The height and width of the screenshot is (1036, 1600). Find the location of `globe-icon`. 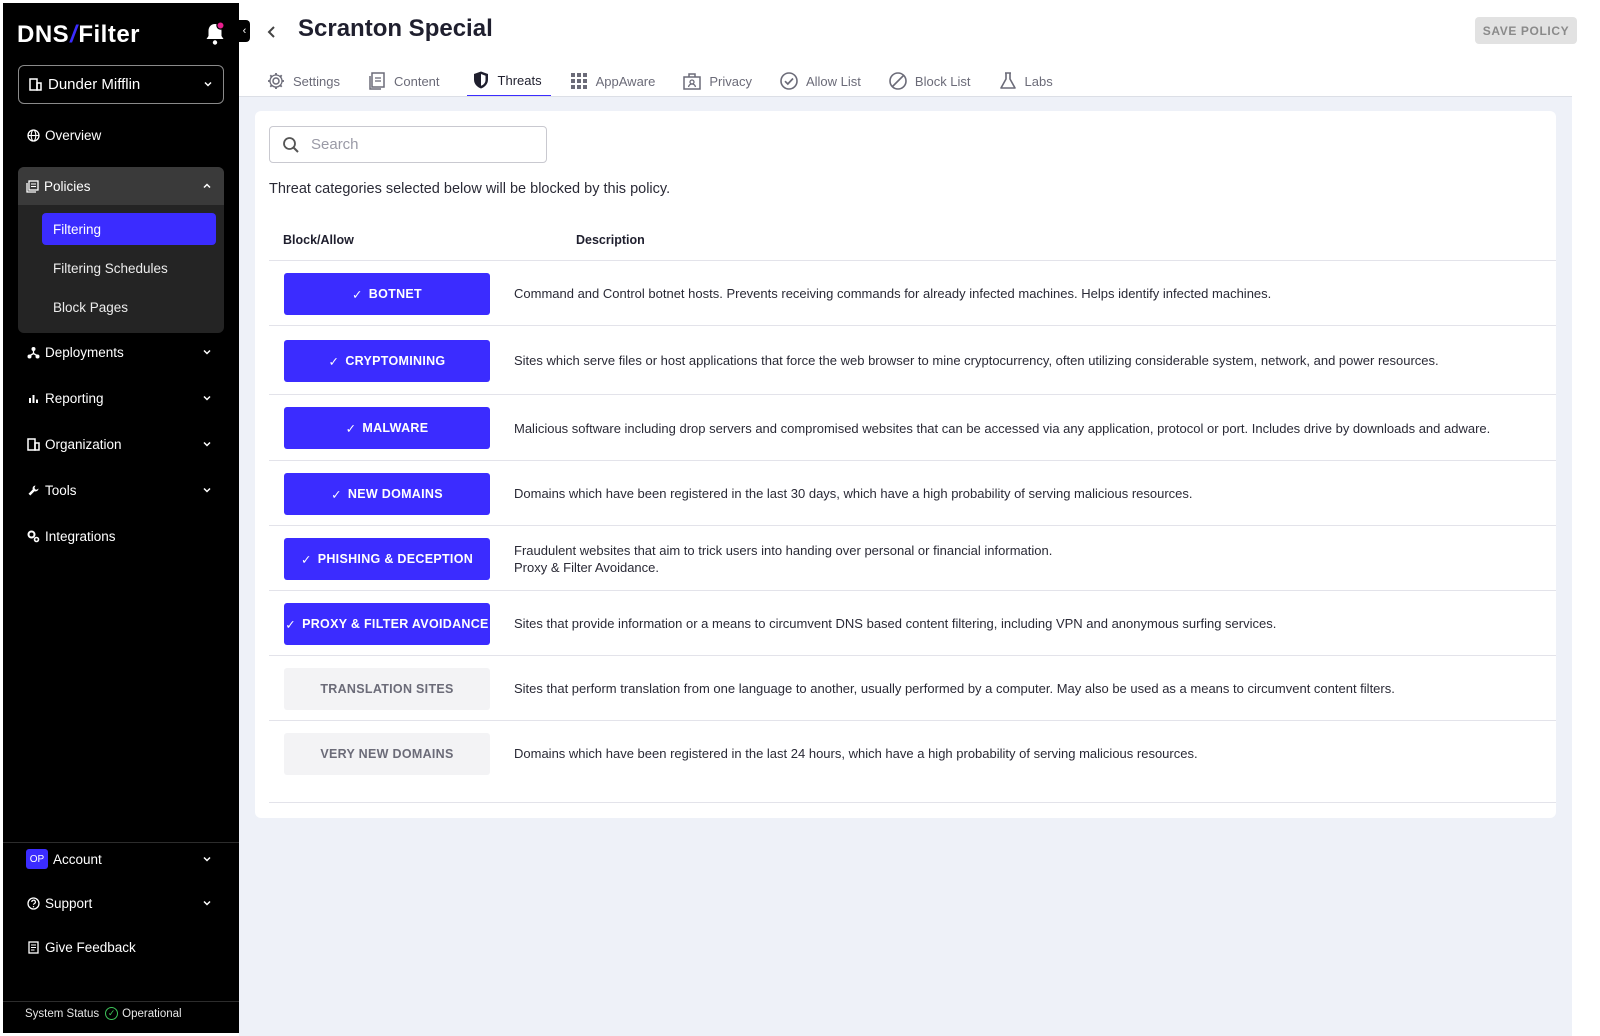

globe-icon is located at coordinates (33, 135).